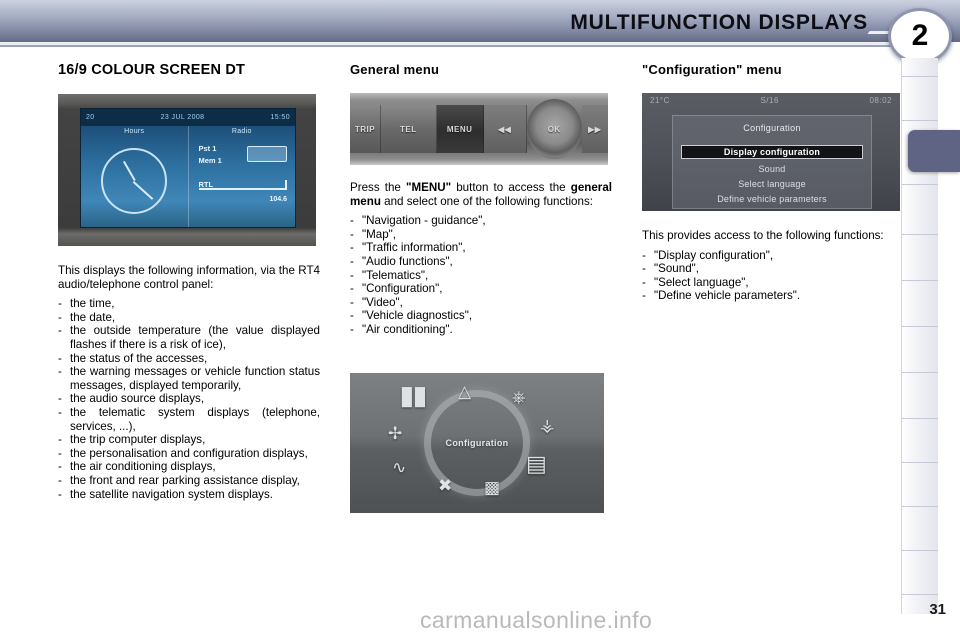  I want to click on vehicle-icon: ⎈, so click(519, 397).